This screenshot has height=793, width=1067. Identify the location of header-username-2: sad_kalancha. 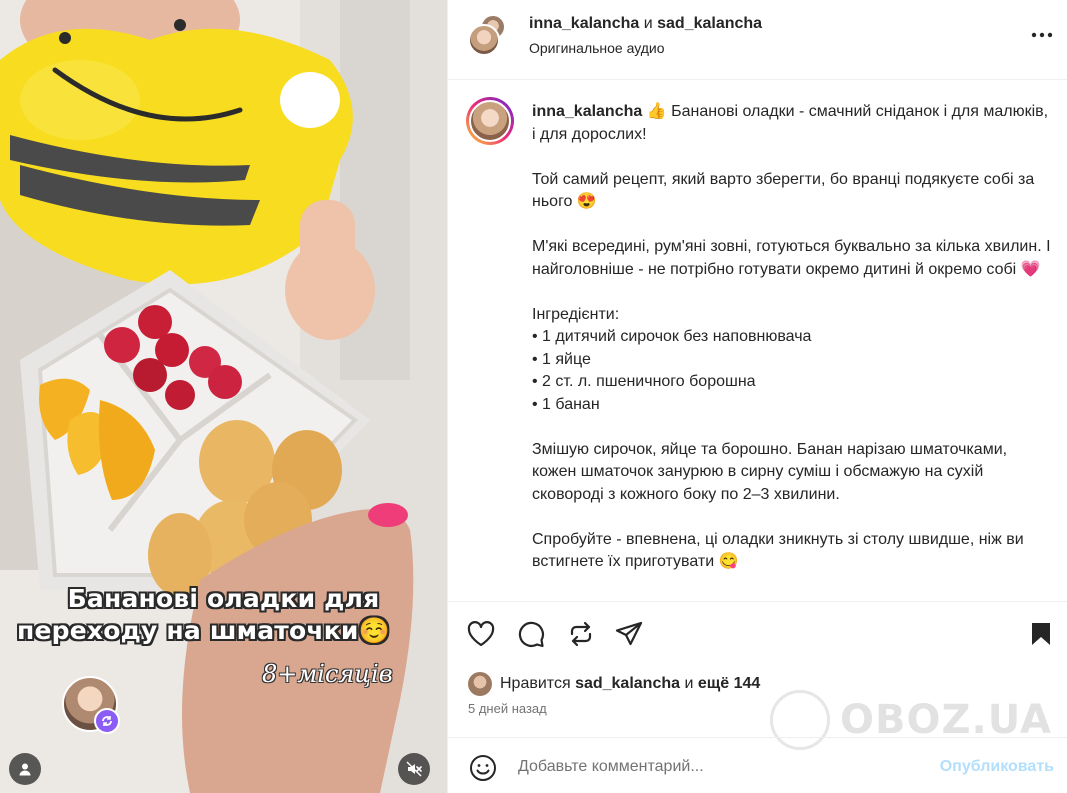
(709, 23).